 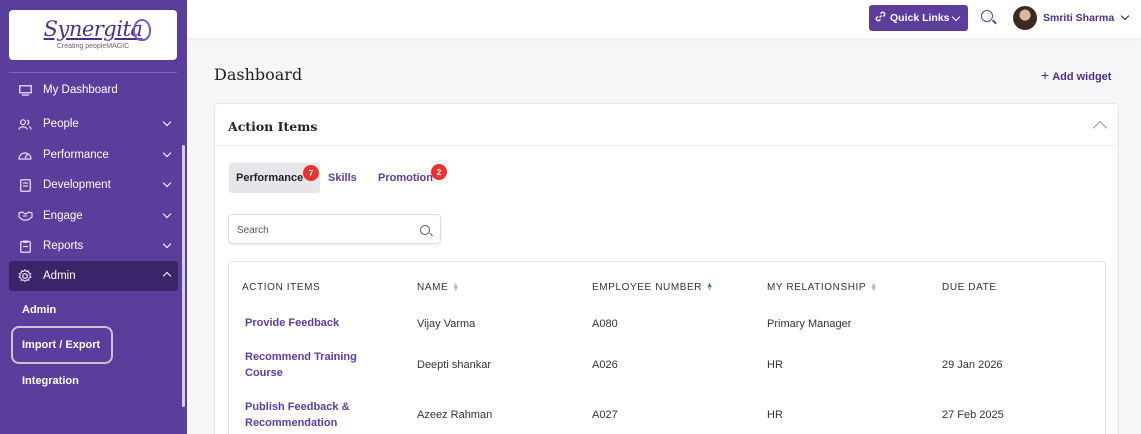 I want to click on add-widget-button: + Add widget, so click(x=1076, y=75).